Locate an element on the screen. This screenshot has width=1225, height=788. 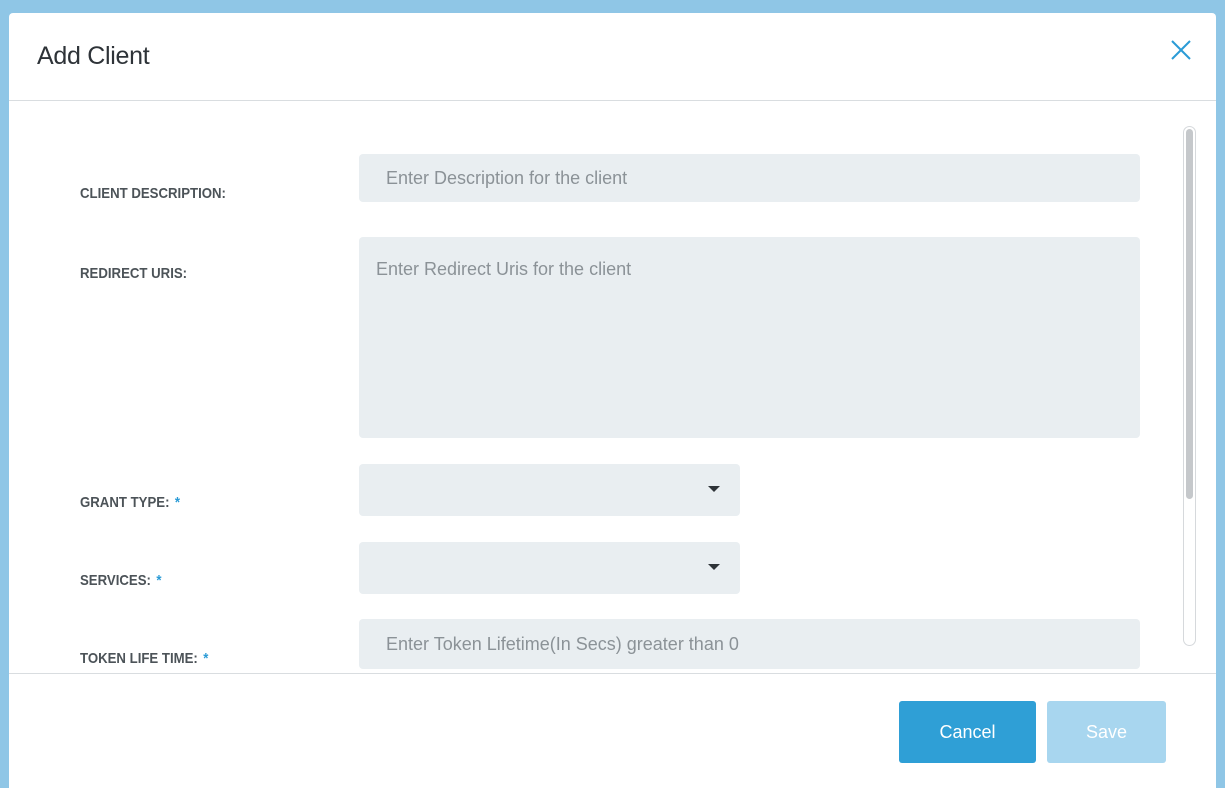
modal-title: Add Client is located at coordinates (93, 56).